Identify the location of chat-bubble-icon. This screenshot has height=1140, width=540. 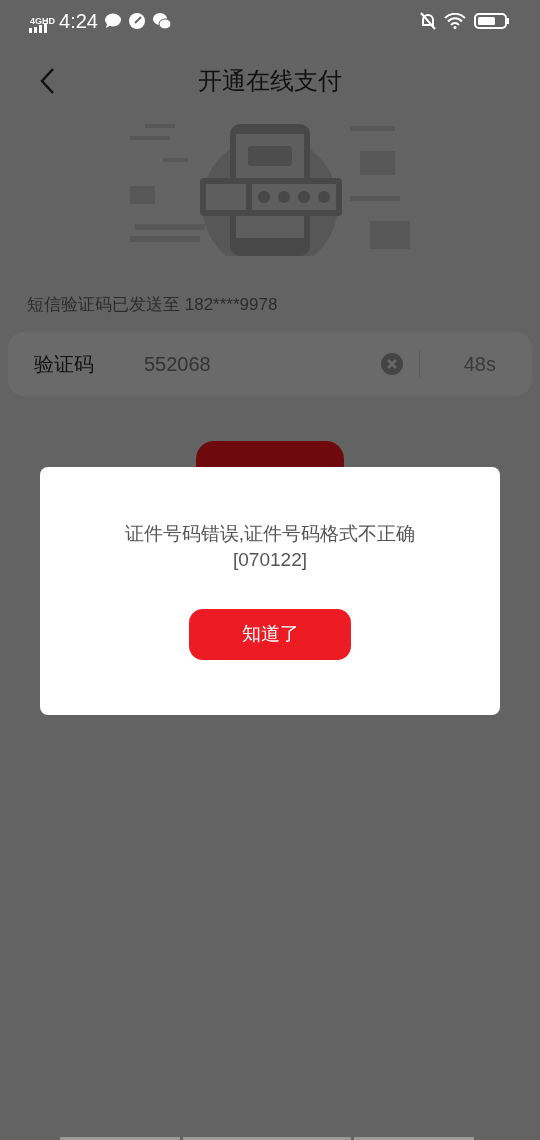
(112, 21).